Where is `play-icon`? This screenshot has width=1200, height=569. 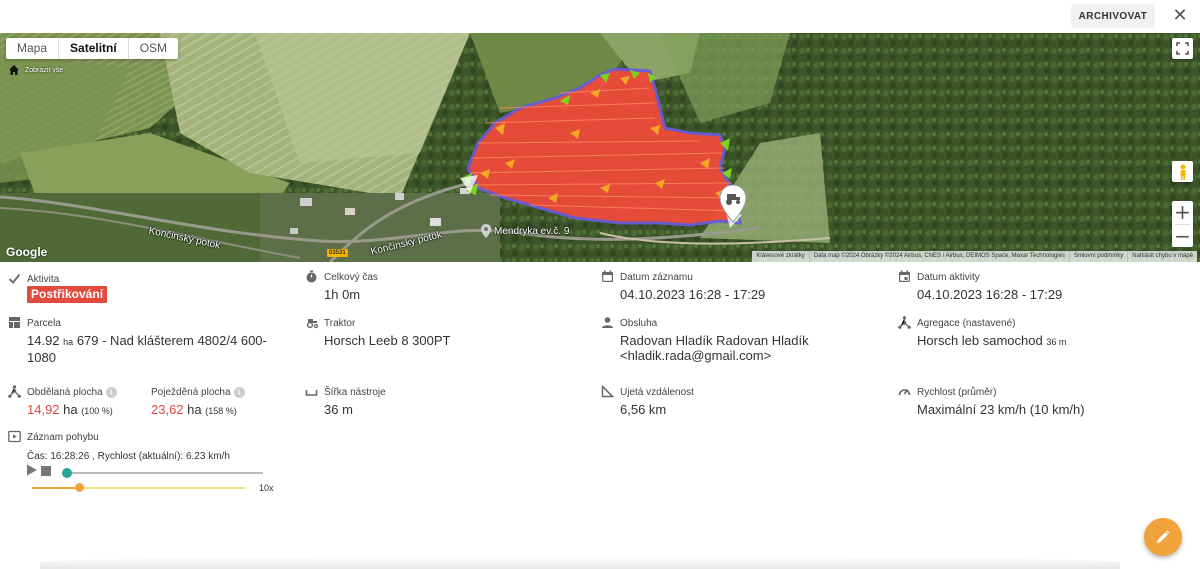
play-icon is located at coordinates (32, 470).